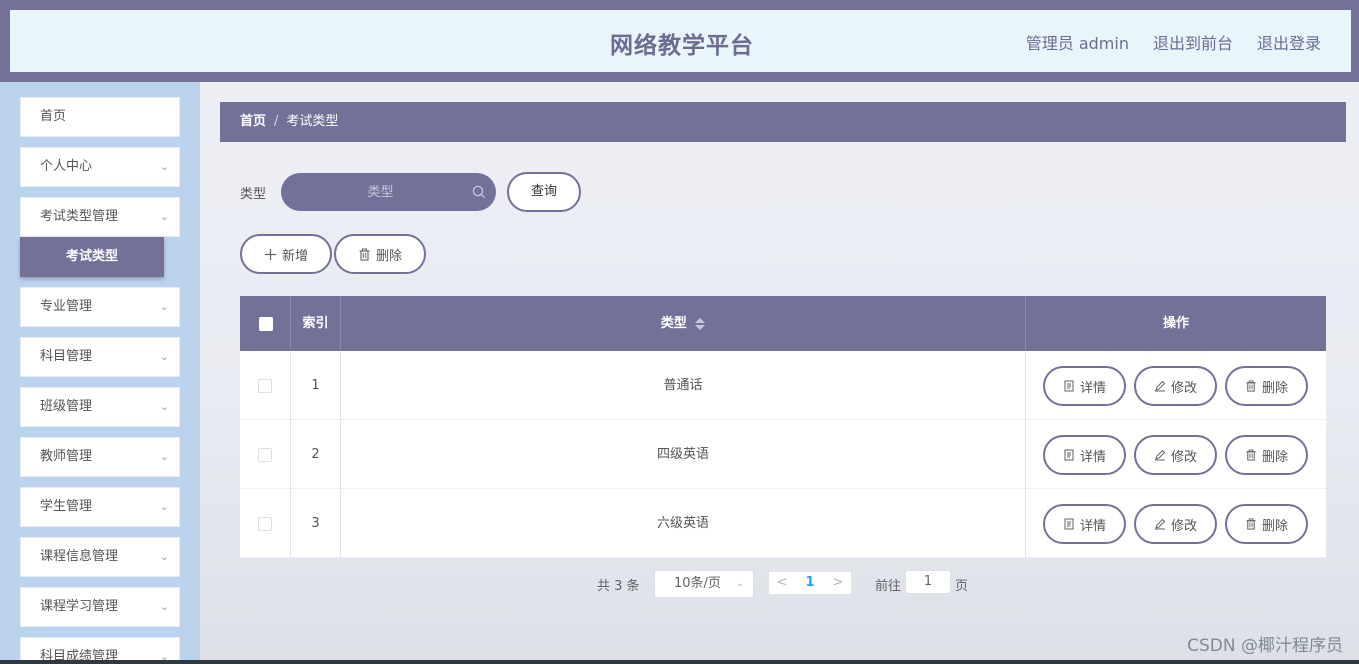 Image resolution: width=1359 pixels, height=664 pixels. Describe the element at coordinates (66, 166) in the screenshot. I see `sidebar-item-label: 个人中心` at that location.